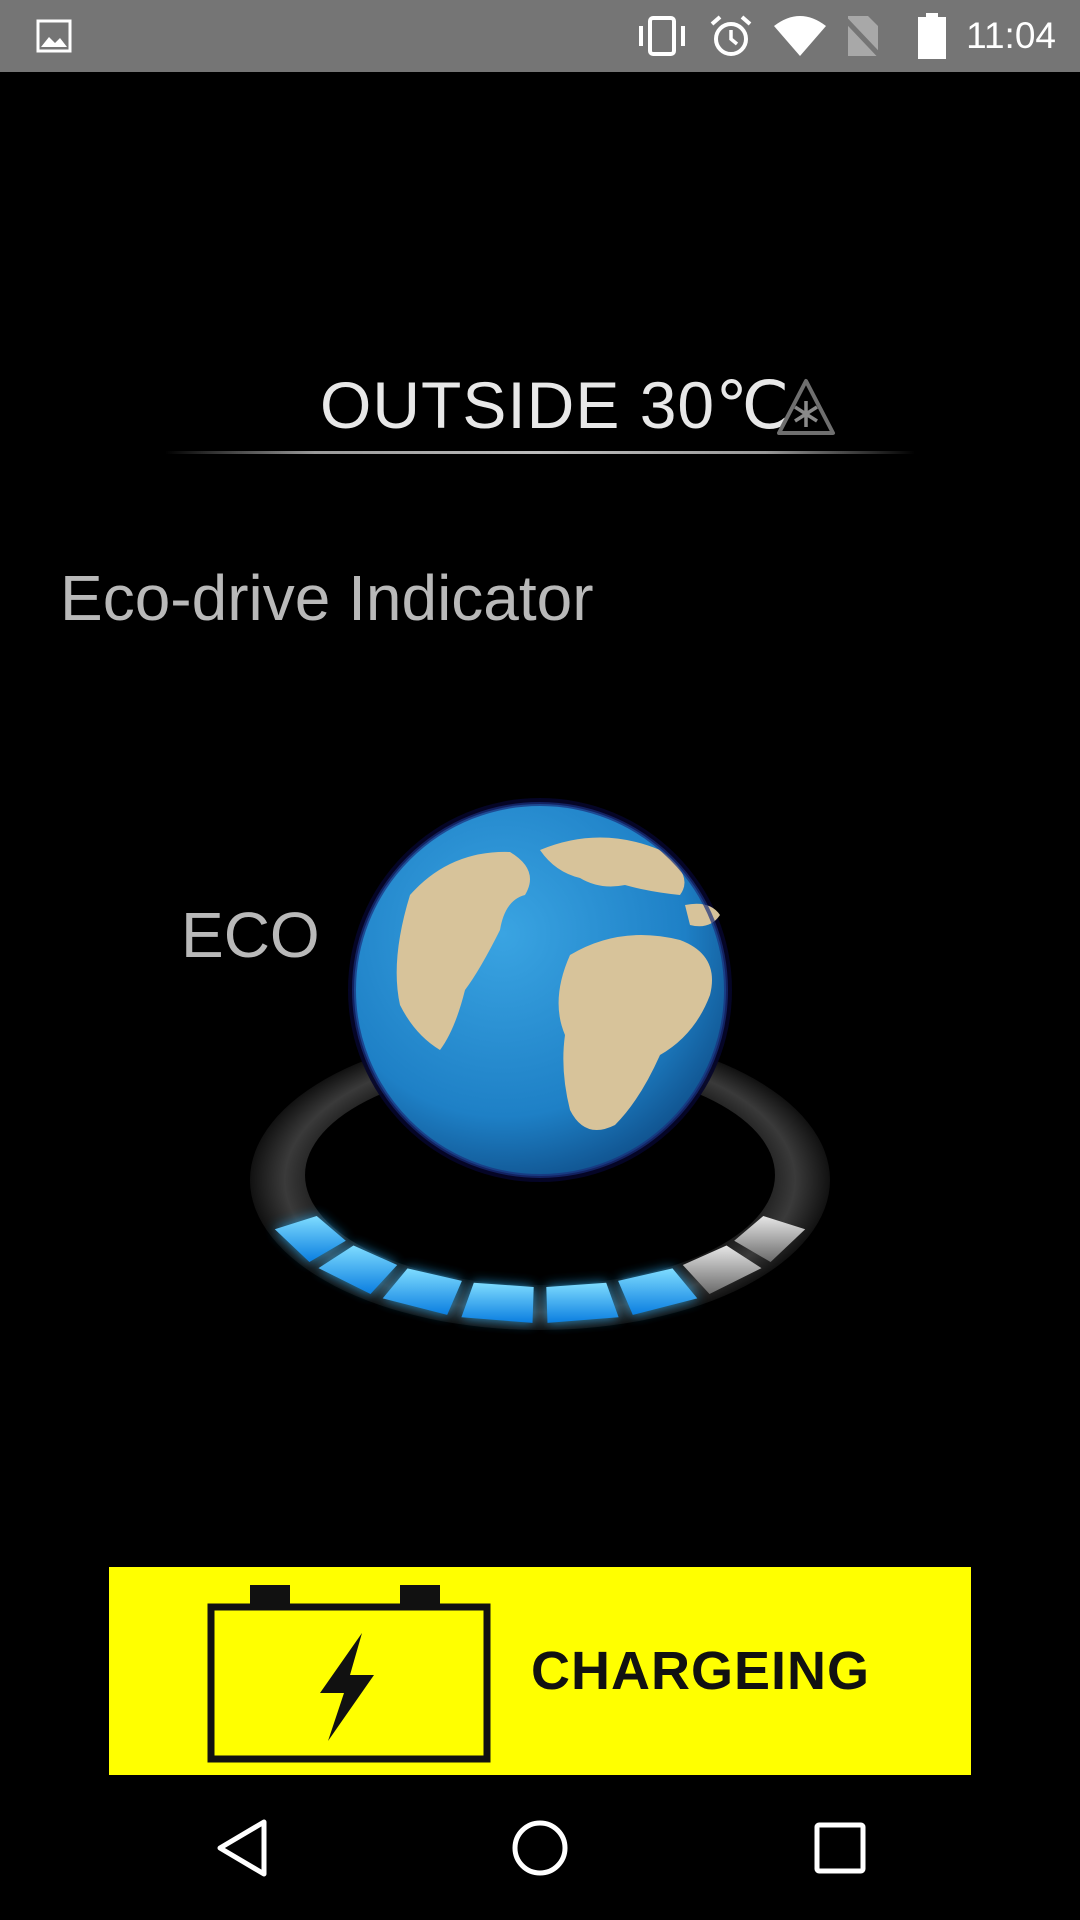 This screenshot has width=1080, height=1920. What do you see at coordinates (540, 990) in the screenshot?
I see `globe-icon` at bounding box center [540, 990].